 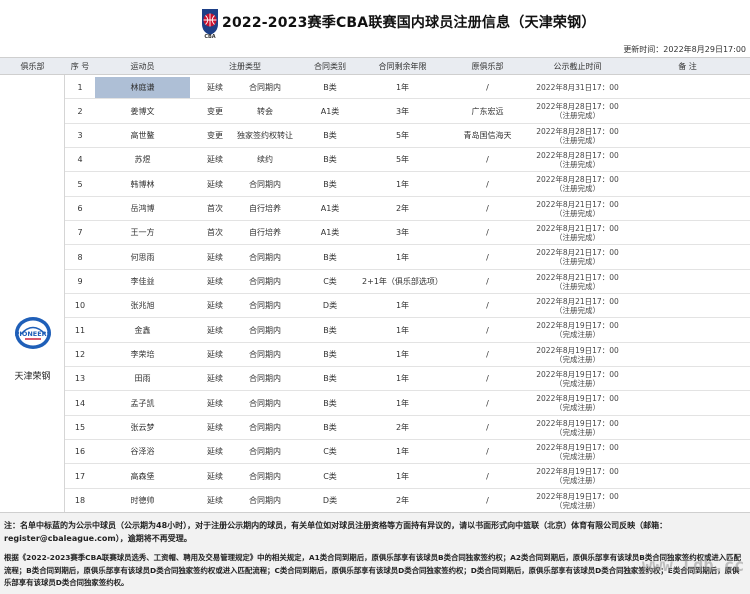 I want to click on cell-seq: 14, so click(x=80, y=403).